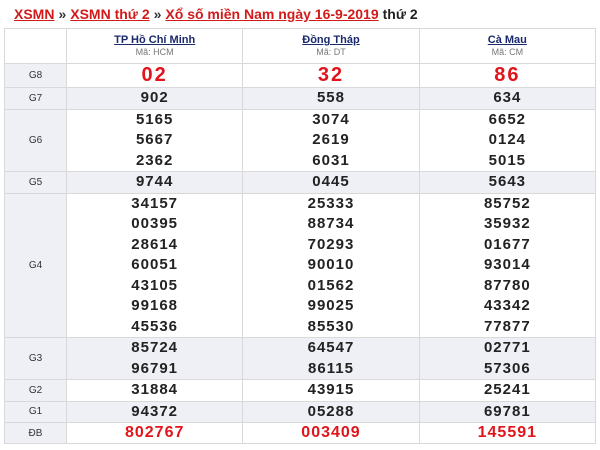 This screenshot has height=450, width=600. I want to click on prize-row-db: ĐB 802767 003409 145591, so click(300, 433).